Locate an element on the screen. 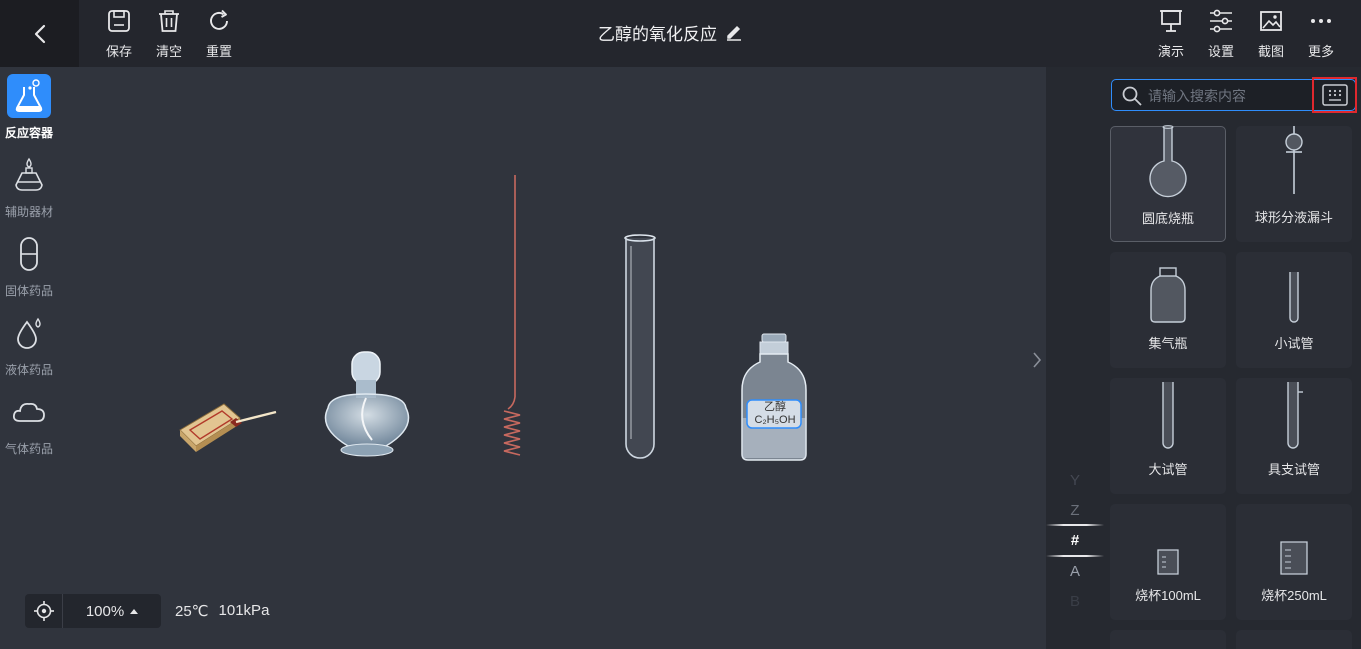 This screenshot has height=649, width=1361. category-label: 液体药品 is located at coordinates (28, 370).